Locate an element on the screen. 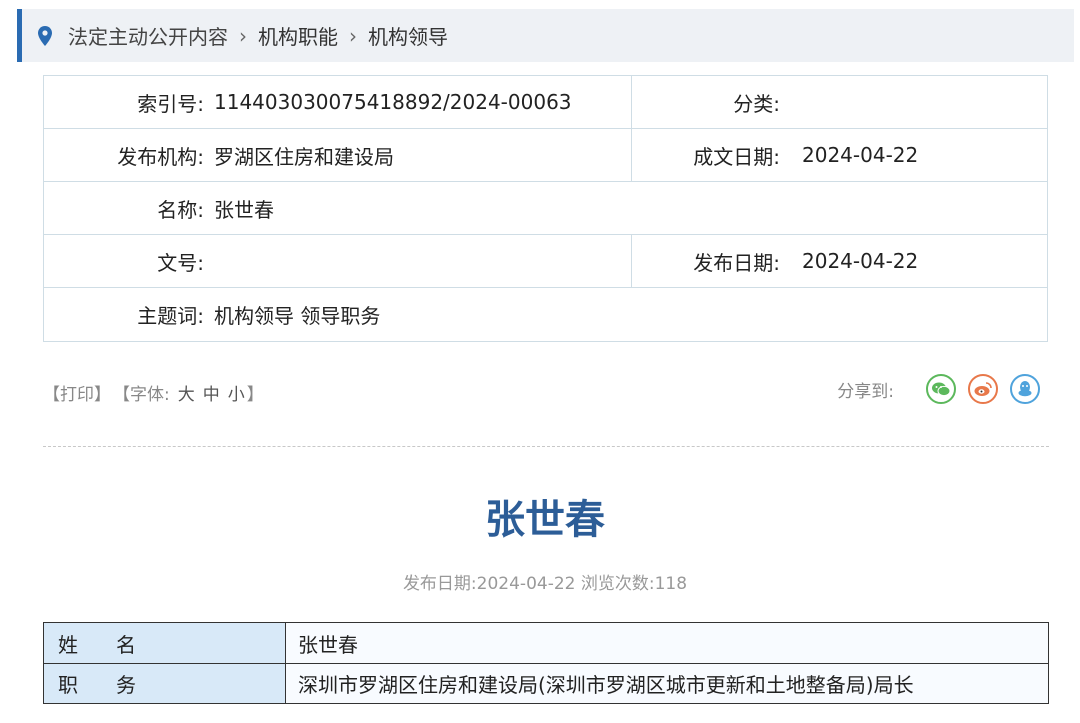 This screenshot has width=1080, height=723. category-label: 分类: is located at coordinates (756, 103).